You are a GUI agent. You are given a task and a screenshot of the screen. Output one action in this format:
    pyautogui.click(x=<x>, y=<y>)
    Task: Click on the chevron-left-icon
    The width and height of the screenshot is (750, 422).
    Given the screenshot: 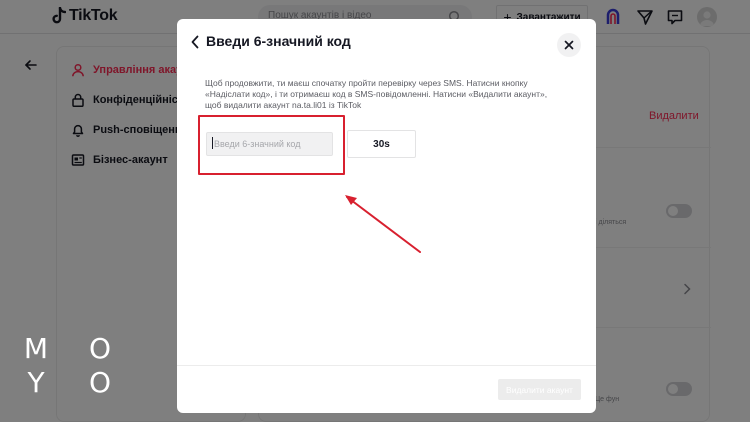 What is the action you would take?
    pyautogui.click(x=195, y=42)
    